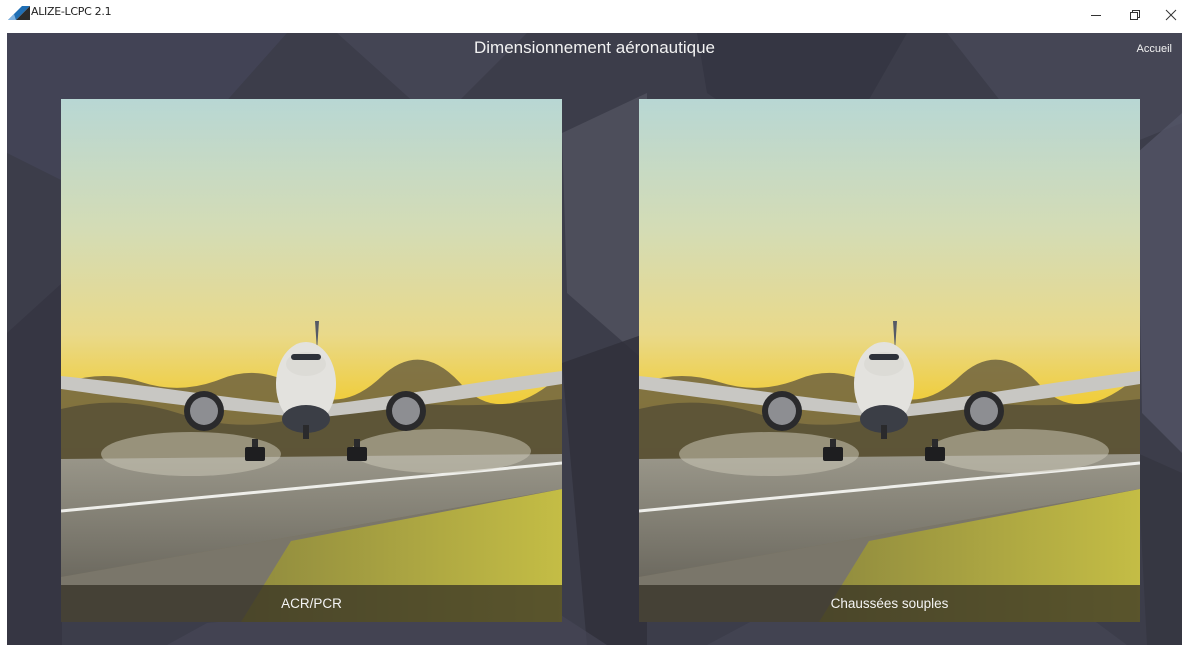 The width and height of the screenshot is (1189, 645). I want to click on page-title: Dimensionnement aéronautique, so click(594, 47).